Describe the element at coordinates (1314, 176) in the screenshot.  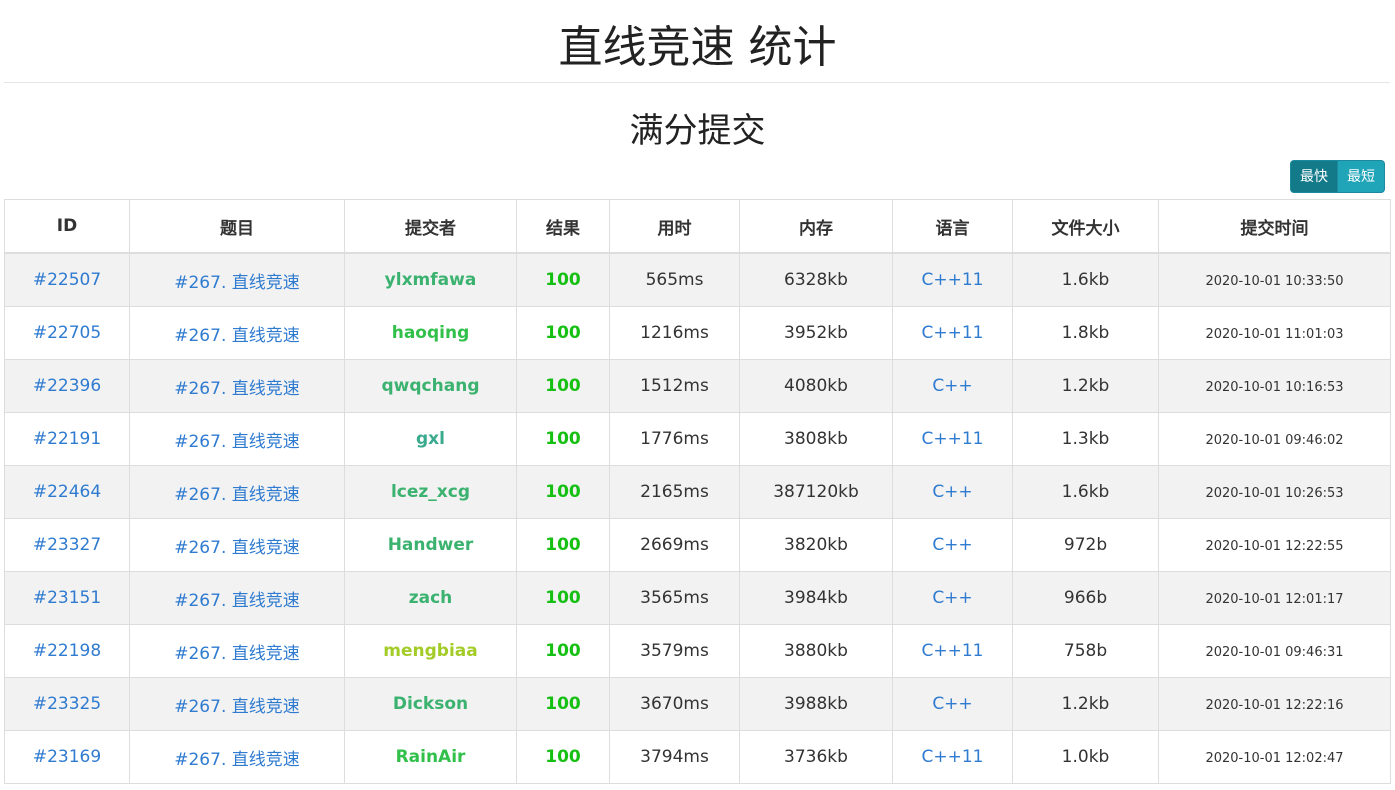
I see `sort-fastest-button: 最快` at that location.